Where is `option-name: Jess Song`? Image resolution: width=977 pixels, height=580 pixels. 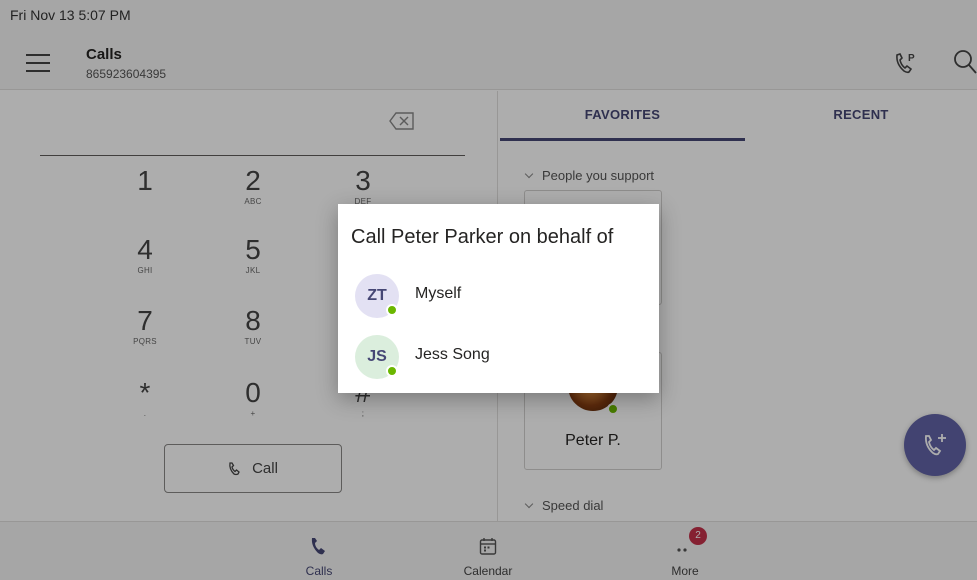 option-name: Jess Song is located at coordinates (452, 354).